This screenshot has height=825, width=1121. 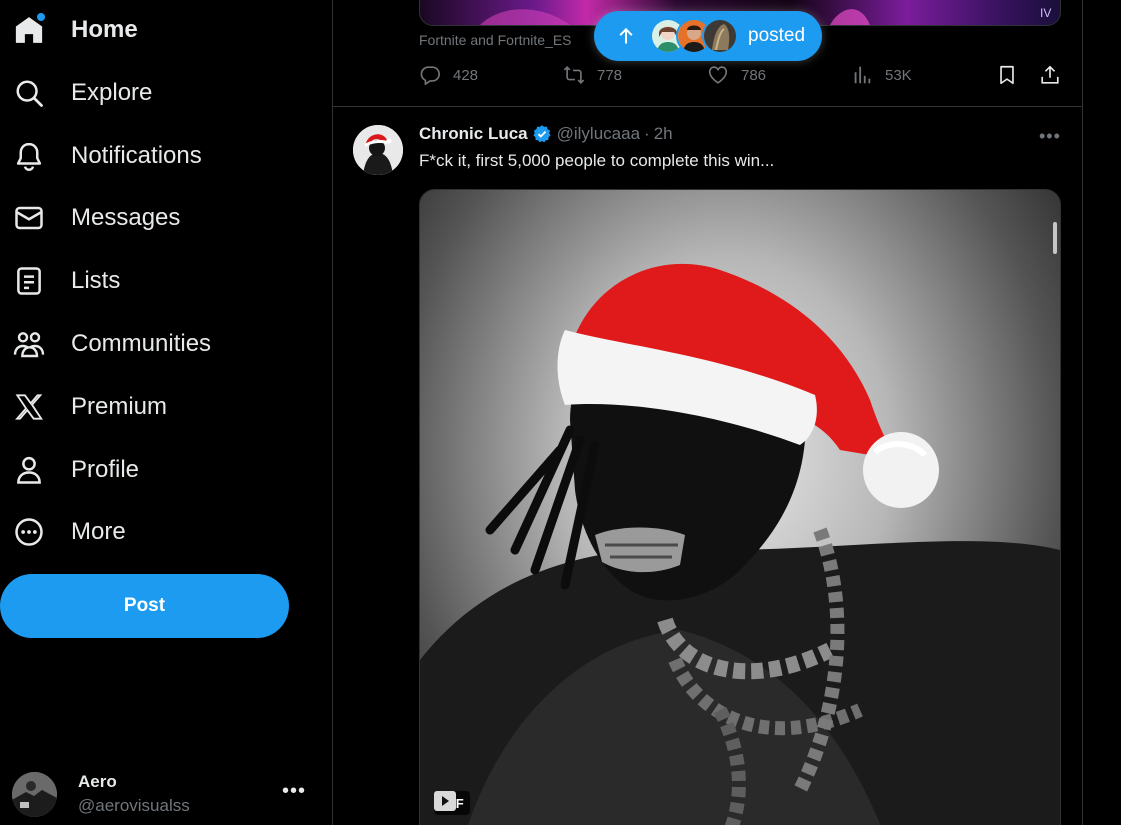 I want to click on reply-icon, so click(x=430, y=75).